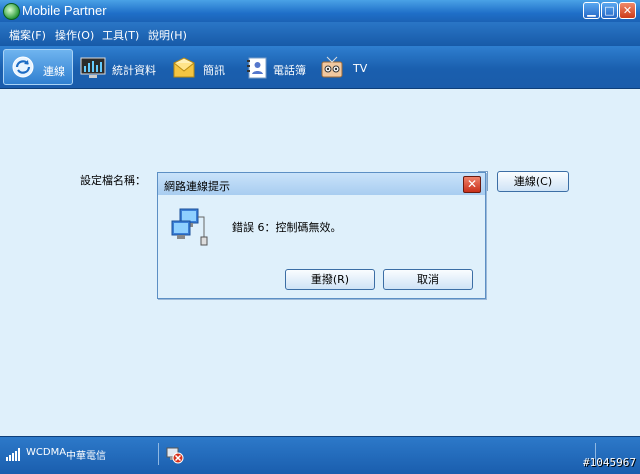 This screenshot has height=474, width=640. What do you see at coordinates (189, 227) in the screenshot?
I see `network-computers-icon` at bounding box center [189, 227].